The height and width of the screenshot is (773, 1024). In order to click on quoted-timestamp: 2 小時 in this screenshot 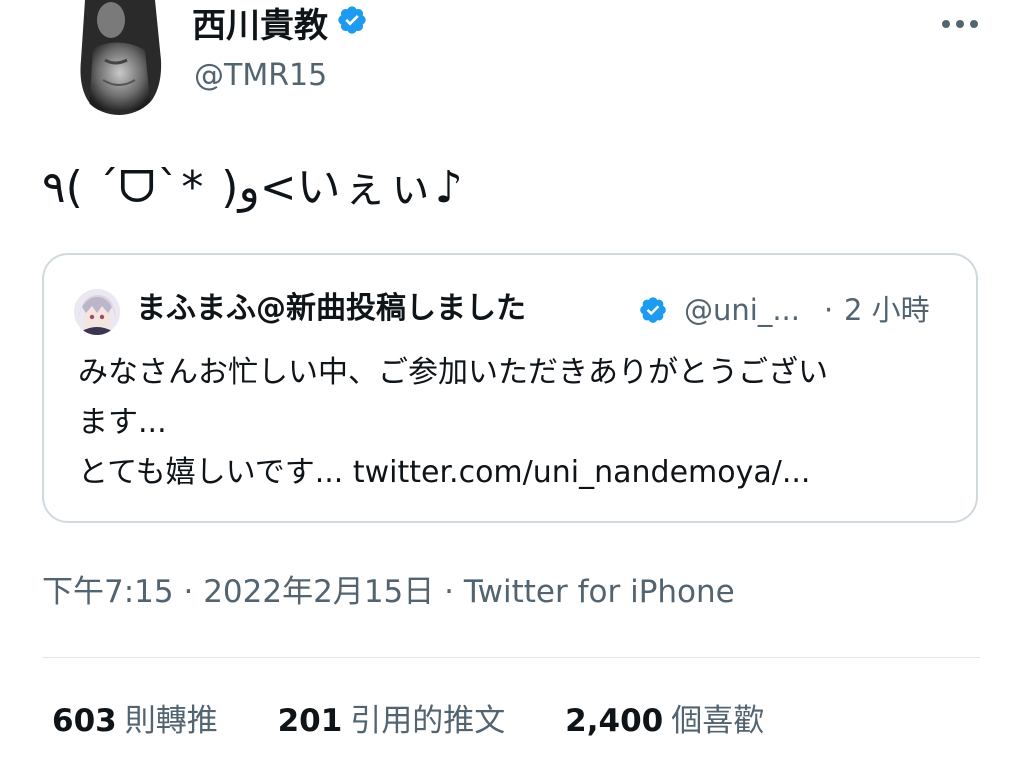, I will do `click(887, 310)`.